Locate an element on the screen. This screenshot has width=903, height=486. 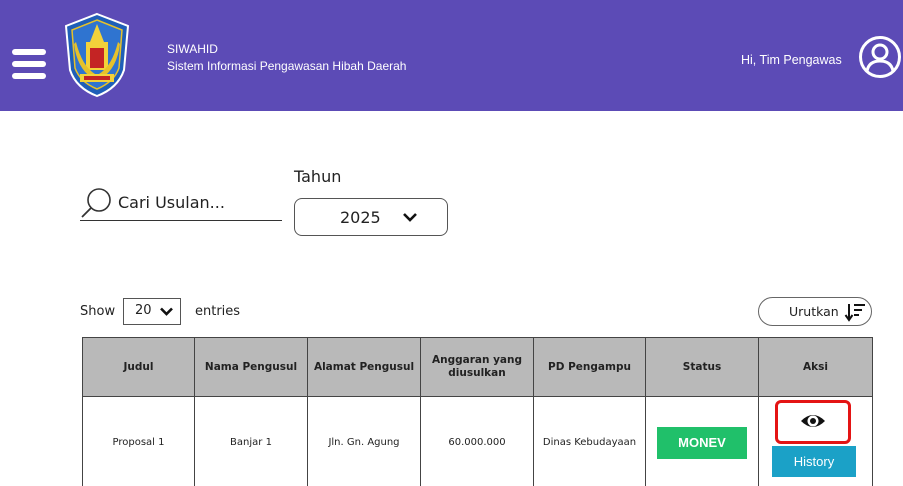
cell-status: MONEV is located at coordinates (702, 441).